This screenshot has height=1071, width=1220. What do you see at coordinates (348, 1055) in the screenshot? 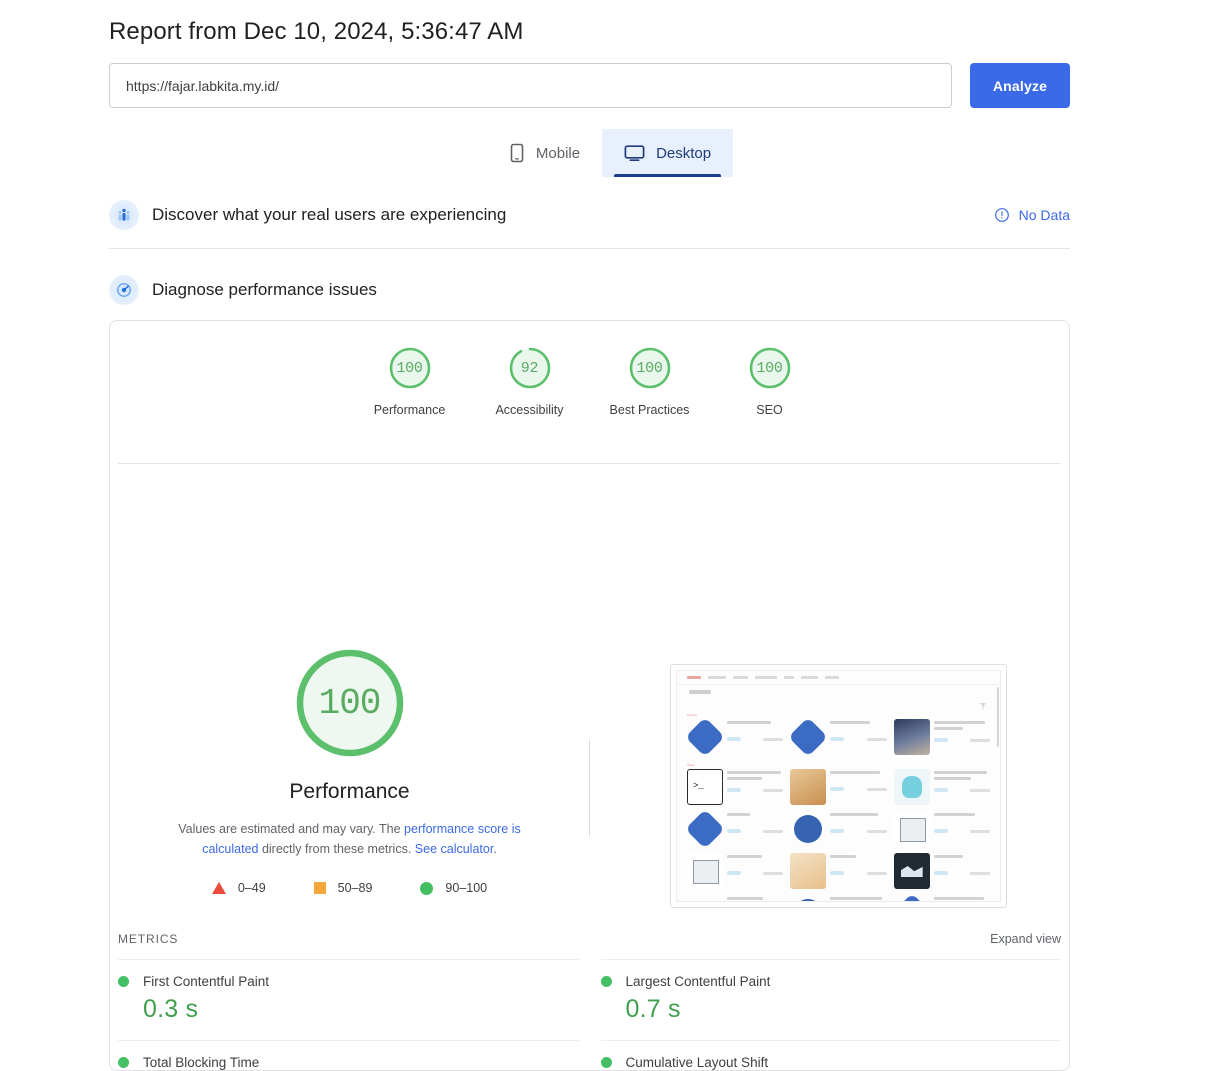
I see `metric-total-blocking-time: Total Blocking Time 20 ms` at bounding box center [348, 1055].